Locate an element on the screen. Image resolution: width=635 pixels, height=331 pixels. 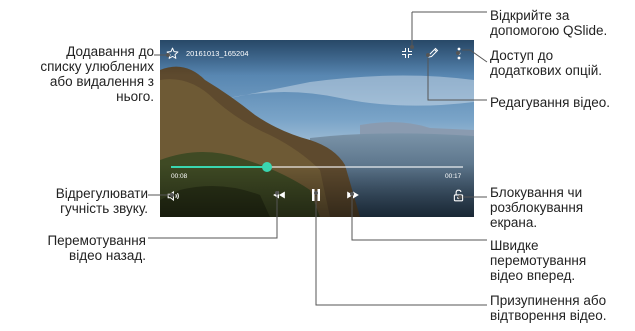
lock-callout: Блокування чи розблокування екрана. is located at coordinates (537, 207).